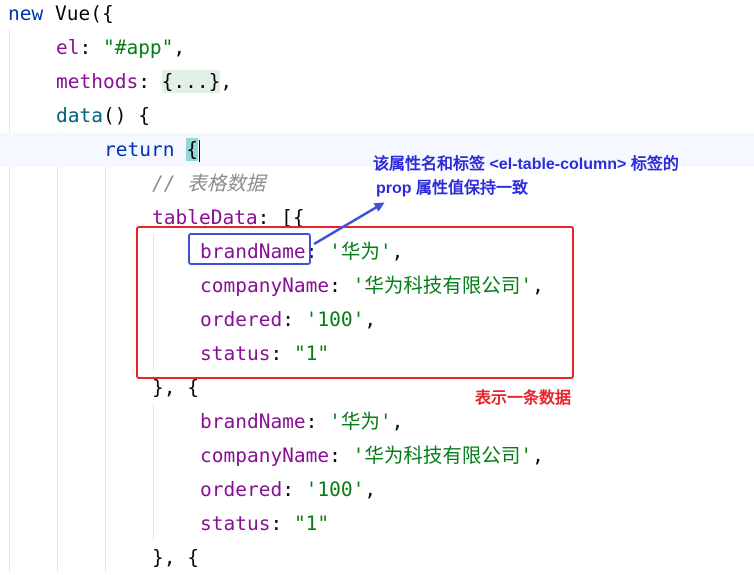  Describe the element at coordinates (349, 224) in the screenshot. I see `annotation-arrow` at that location.